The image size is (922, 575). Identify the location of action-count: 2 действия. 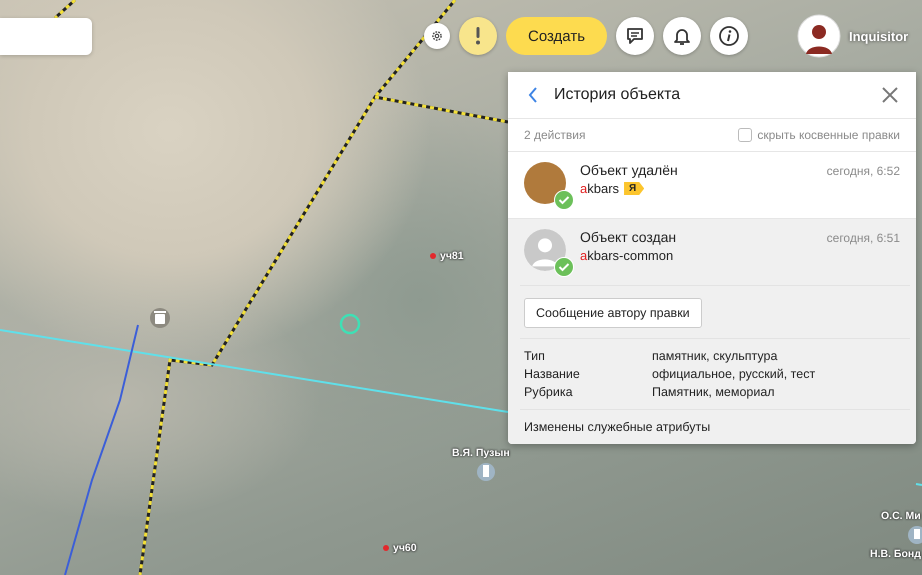
(555, 135).